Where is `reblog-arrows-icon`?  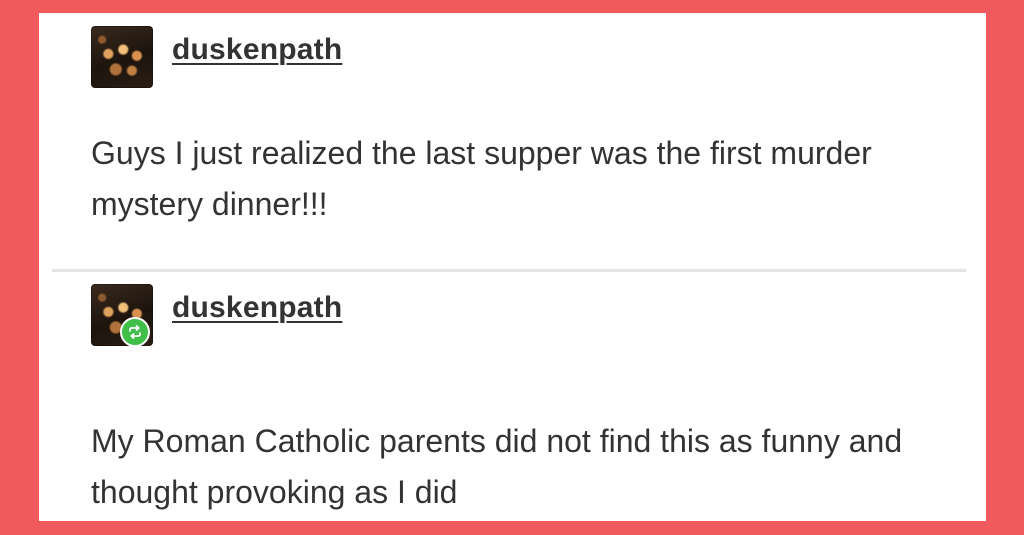 reblog-arrows-icon is located at coordinates (135, 332).